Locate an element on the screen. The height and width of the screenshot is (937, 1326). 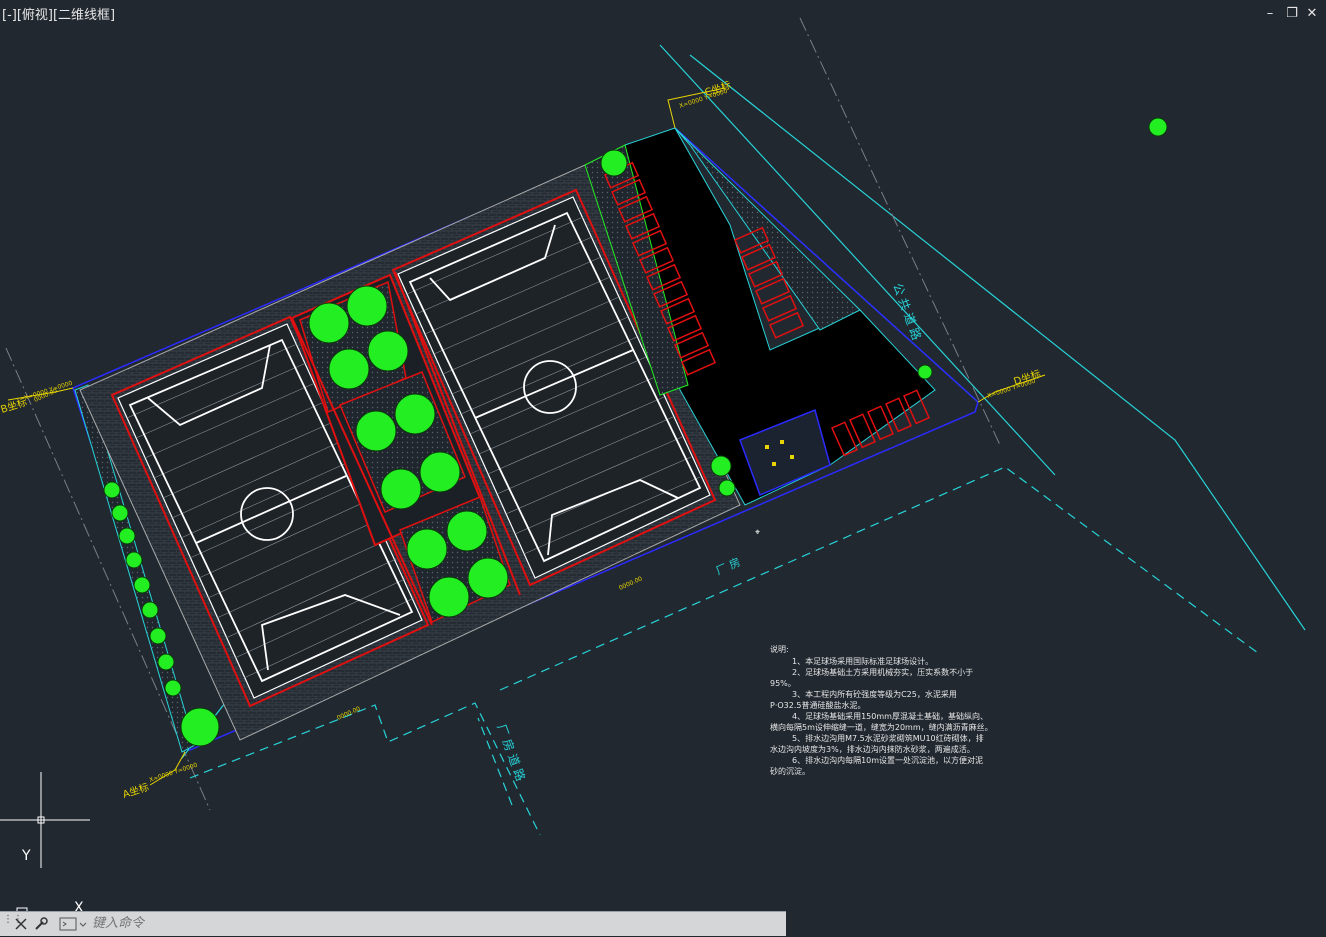
coord-value-a: X=0000 Y=0000 is located at coordinates (173, 773).